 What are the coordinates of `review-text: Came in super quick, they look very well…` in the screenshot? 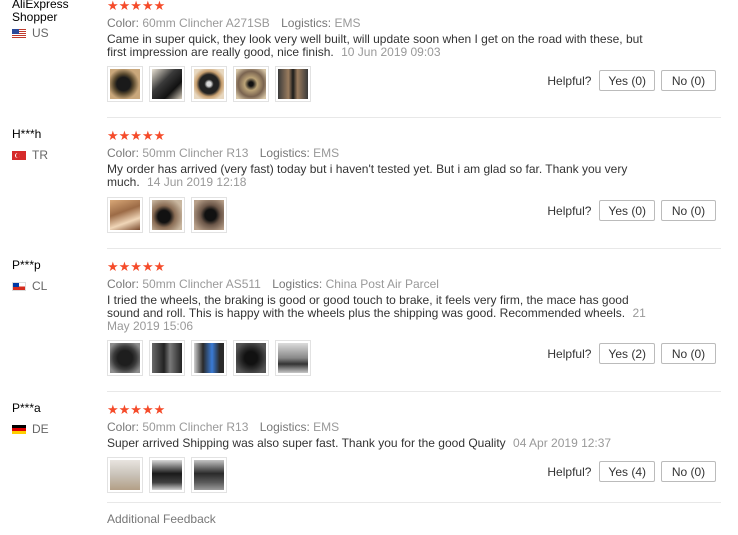 It's located at (377, 46).